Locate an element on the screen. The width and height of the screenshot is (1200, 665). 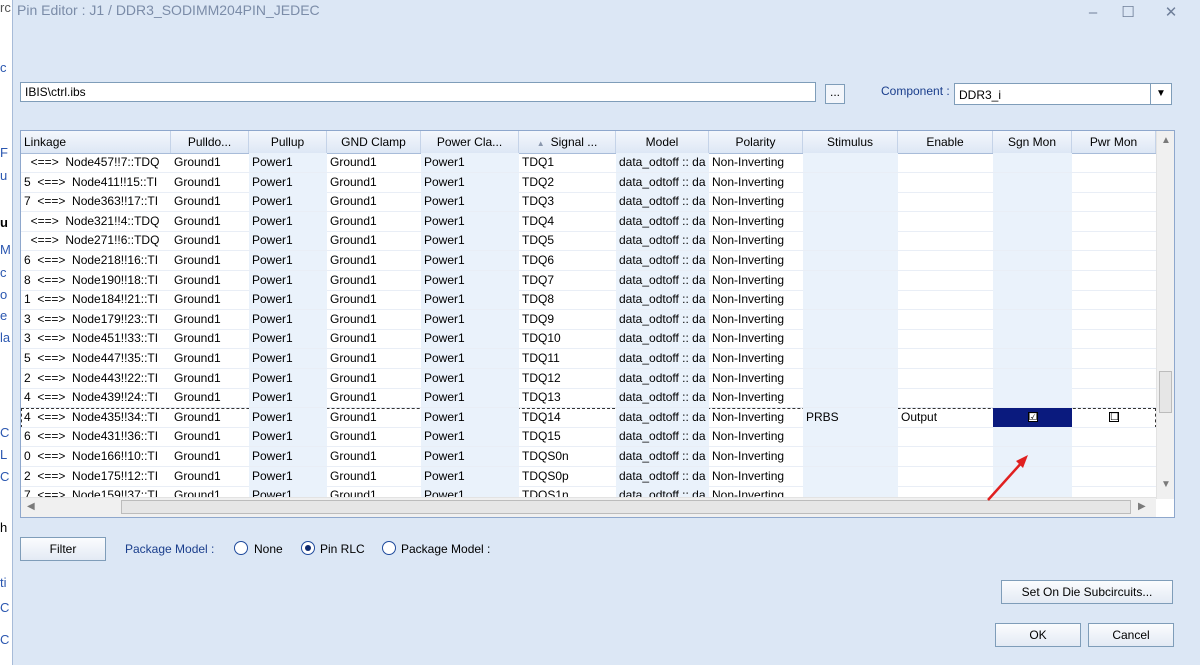
cell-linkage: 8 <==> Node190!!18::TI is located at coordinates (96, 281).